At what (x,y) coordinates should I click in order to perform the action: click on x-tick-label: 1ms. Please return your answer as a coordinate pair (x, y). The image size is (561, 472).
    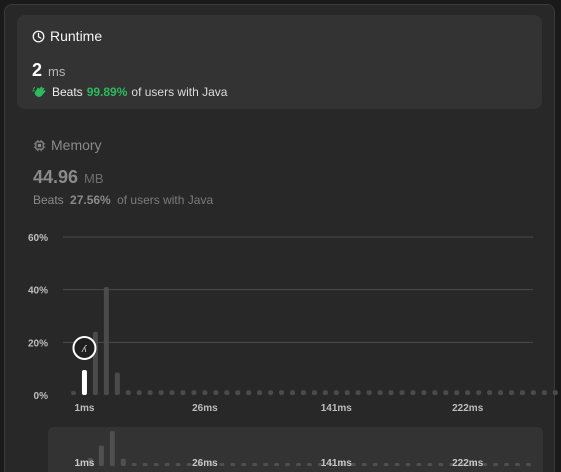
    Looking at the image, I should click on (84, 408).